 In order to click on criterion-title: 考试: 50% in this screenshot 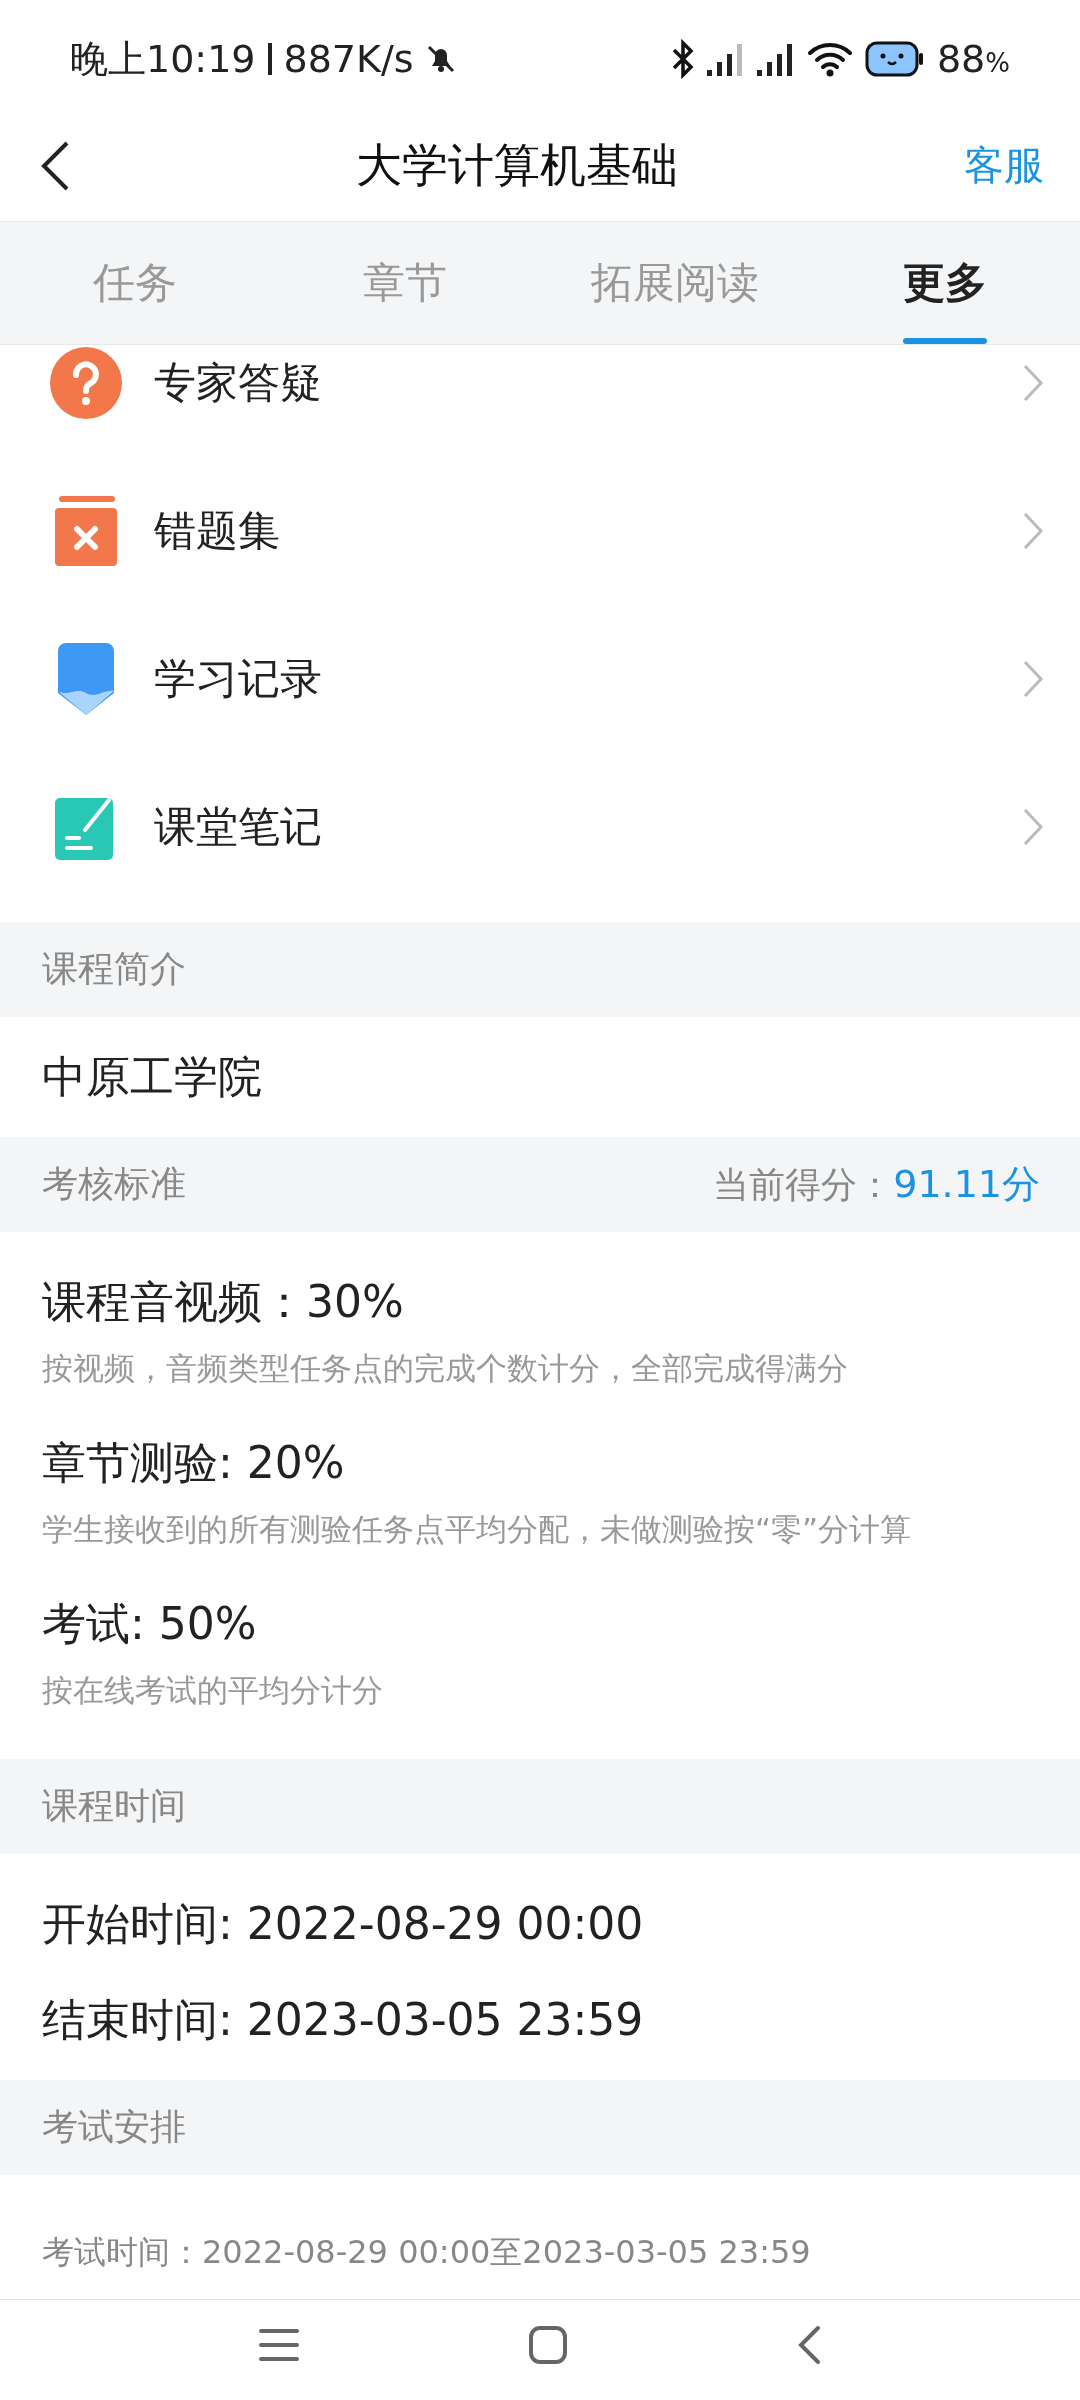, I will do `click(150, 1624)`.